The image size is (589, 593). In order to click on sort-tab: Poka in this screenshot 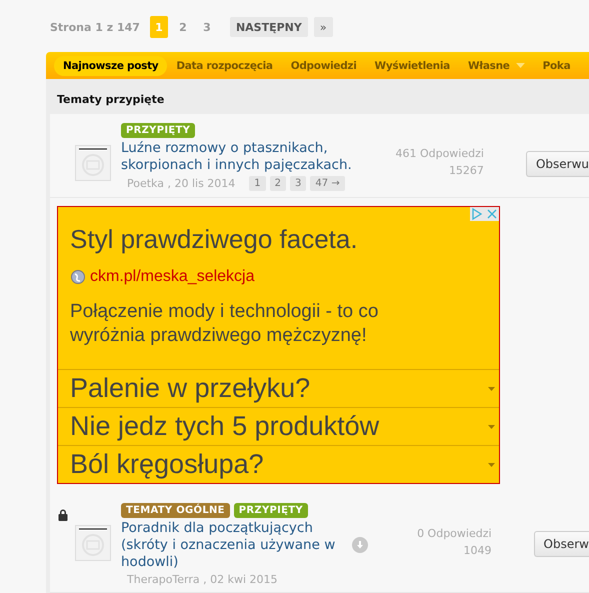, I will do `click(557, 66)`.